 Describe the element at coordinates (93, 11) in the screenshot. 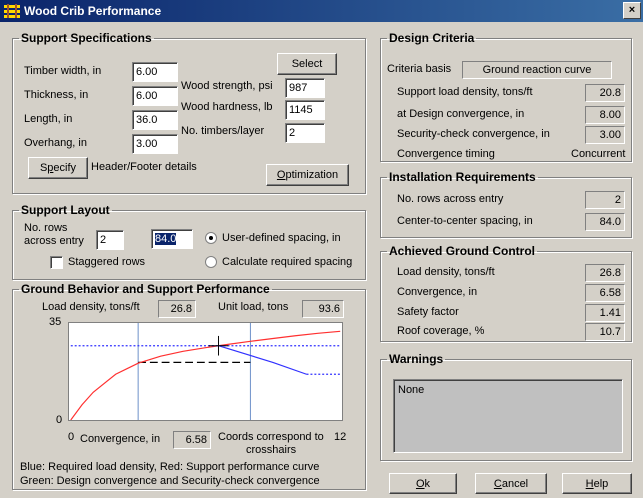

I see `window-title: Wood Crib Performance` at that location.